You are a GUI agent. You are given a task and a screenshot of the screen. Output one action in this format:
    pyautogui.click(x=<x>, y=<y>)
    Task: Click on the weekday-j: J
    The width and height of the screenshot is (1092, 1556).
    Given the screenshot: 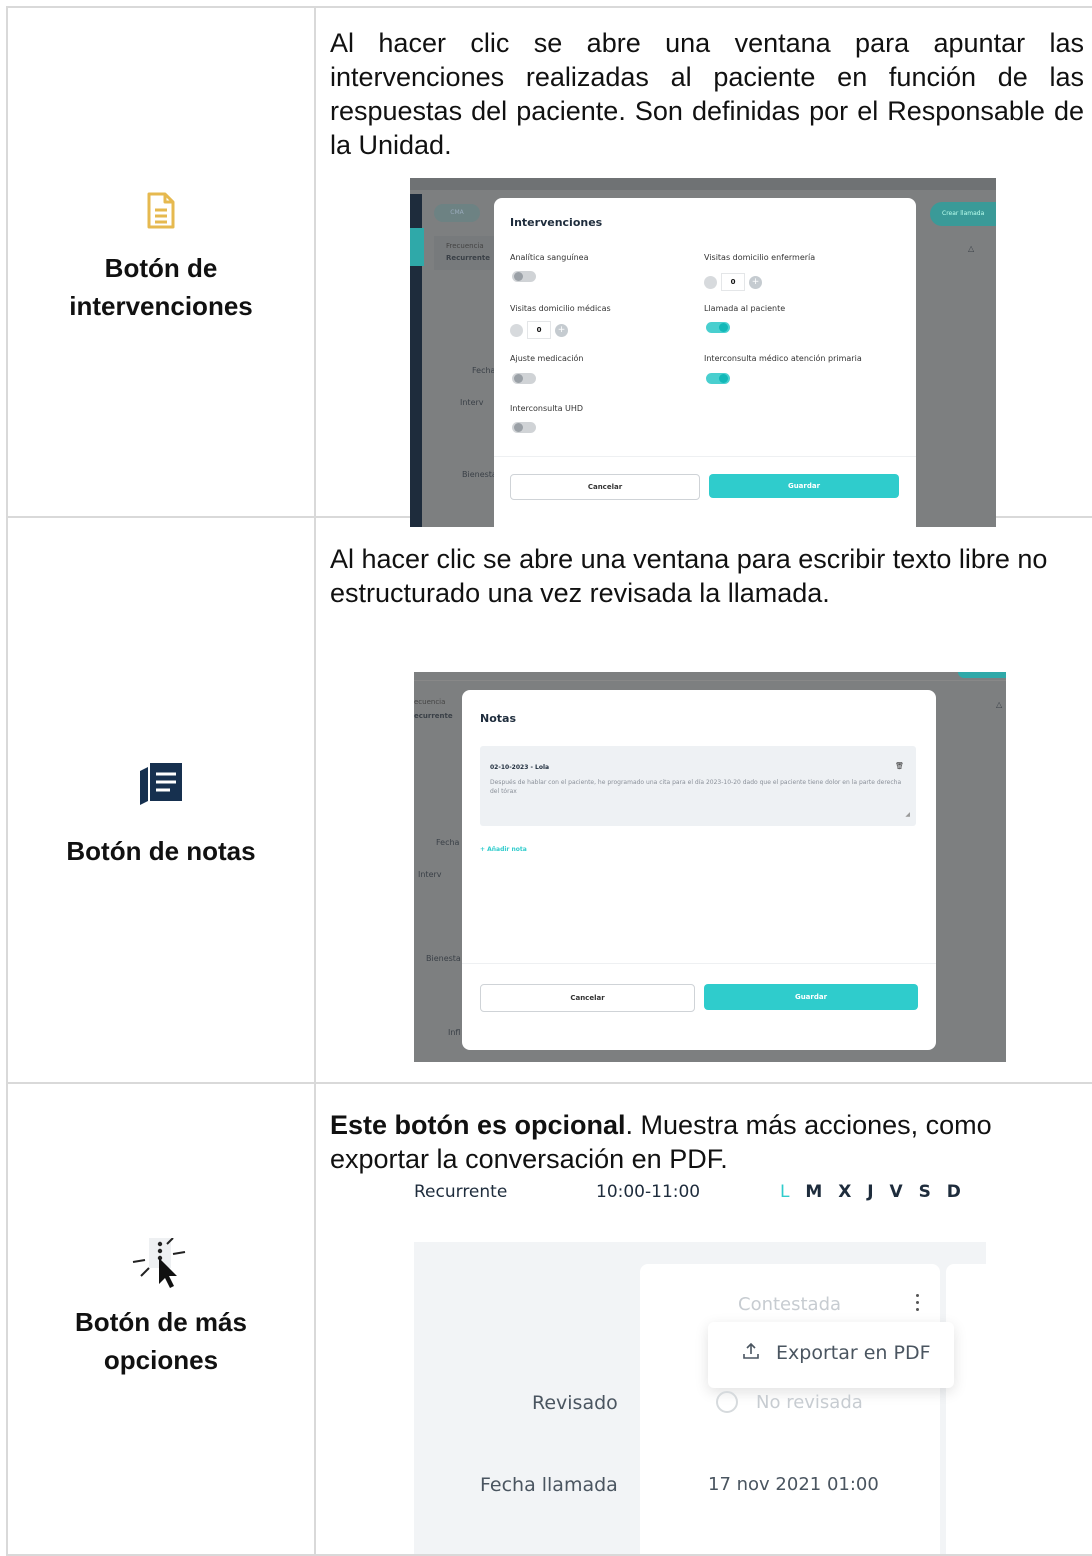 What is the action you would take?
    pyautogui.click(x=870, y=1192)
    